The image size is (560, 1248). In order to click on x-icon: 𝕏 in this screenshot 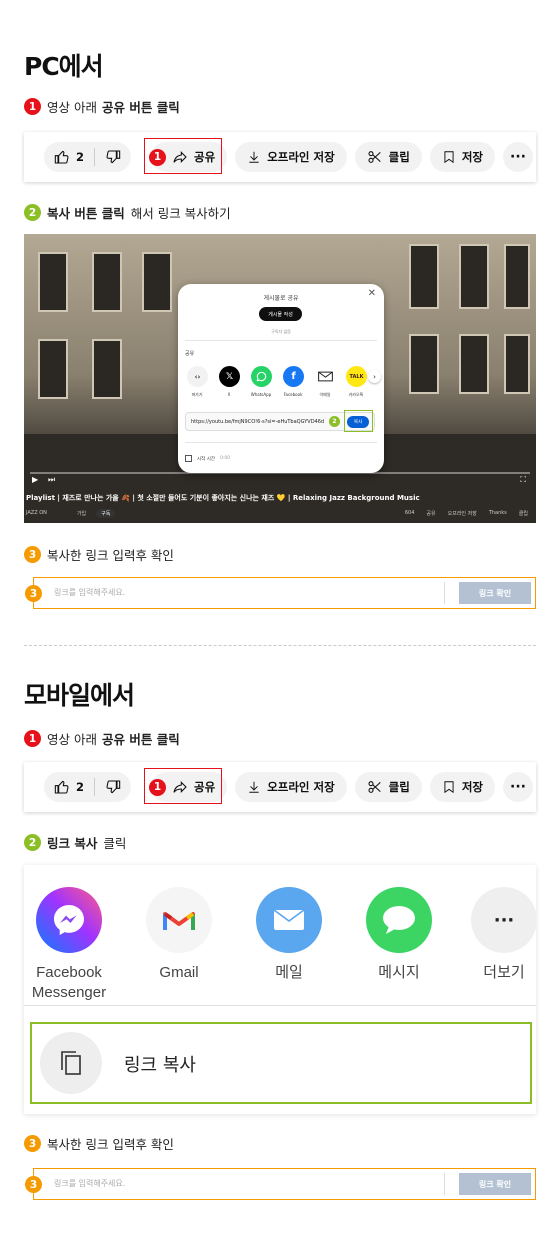, I will do `click(229, 376)`.